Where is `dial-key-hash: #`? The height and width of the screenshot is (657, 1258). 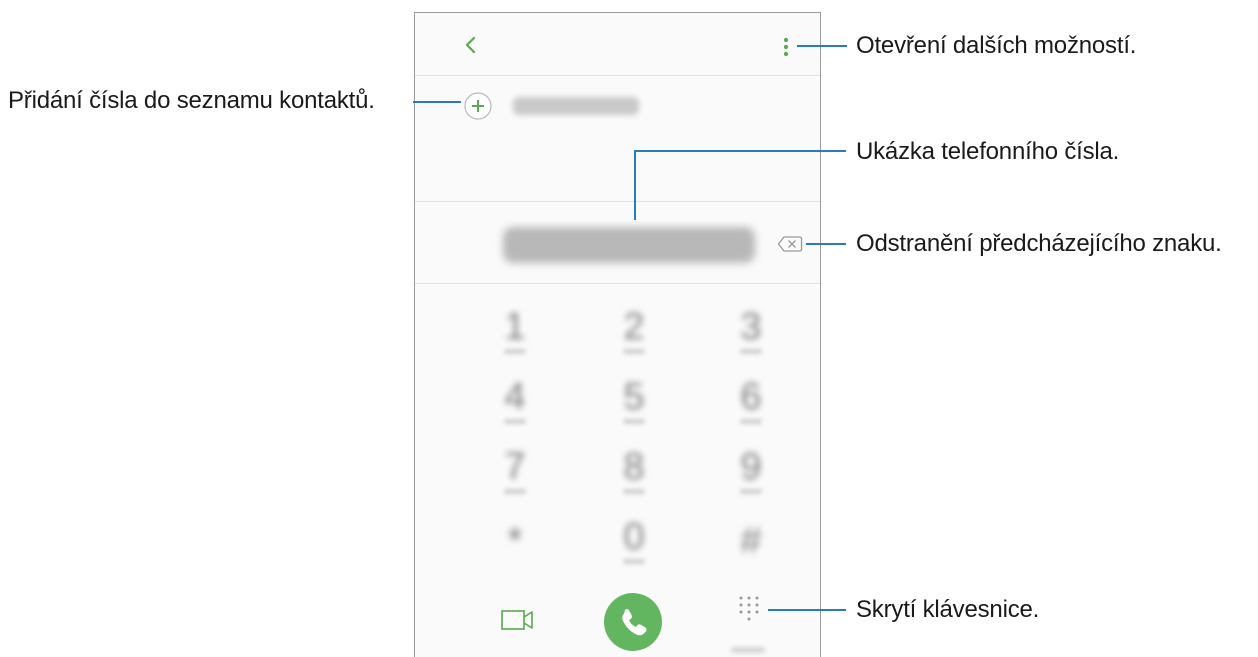
dial-key-hash: # is located at coordinates (751, 548).